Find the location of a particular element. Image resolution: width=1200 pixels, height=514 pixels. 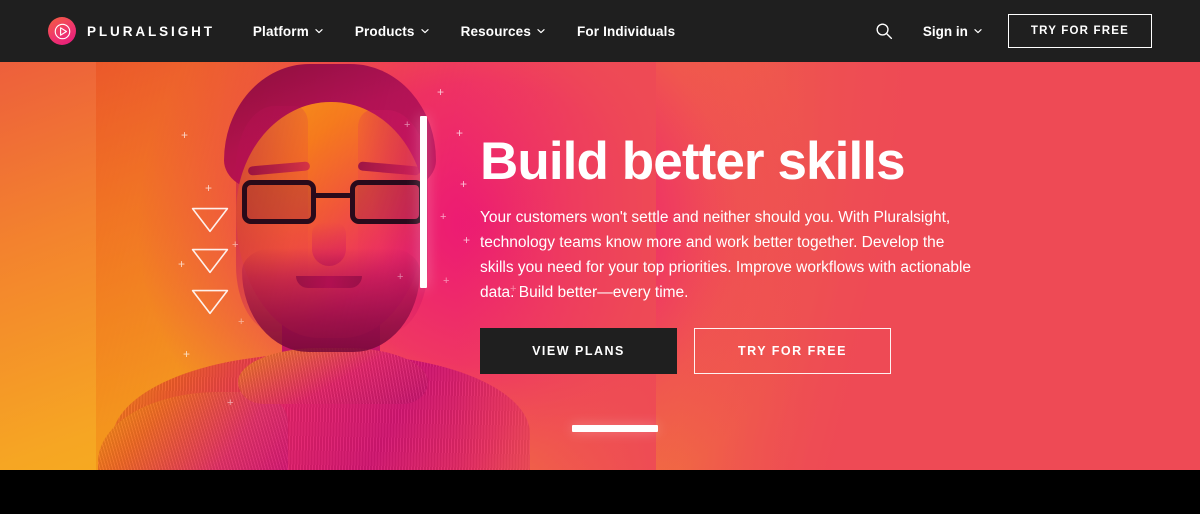

portrait-face-shadow-left is located at coordinates (272, 219).